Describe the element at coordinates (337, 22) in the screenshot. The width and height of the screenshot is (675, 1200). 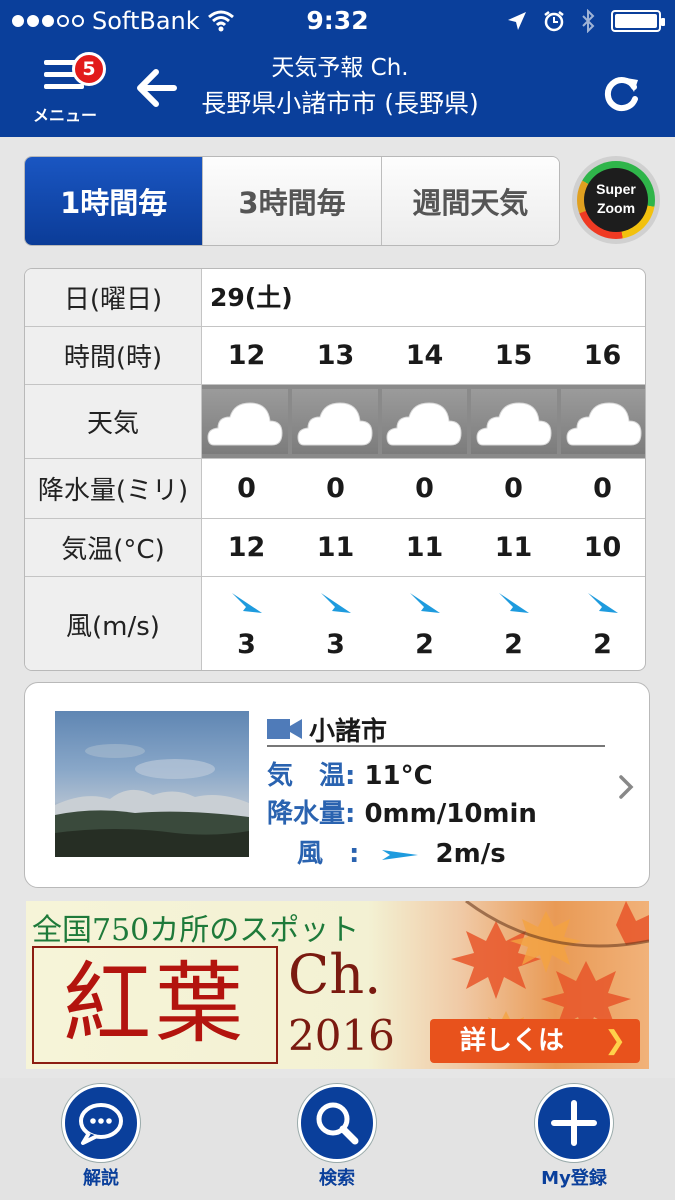
I see `status-bar: SoftBank 9:32` at that location.